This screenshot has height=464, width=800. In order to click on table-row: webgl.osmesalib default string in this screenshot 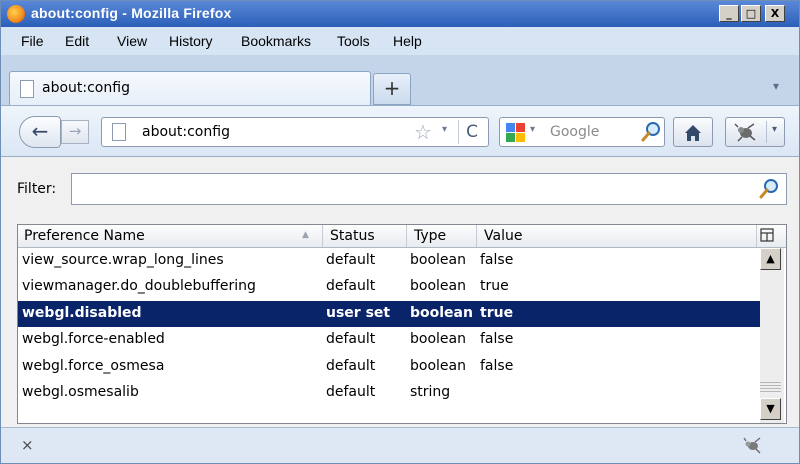, I will do `click(389, 393)`.